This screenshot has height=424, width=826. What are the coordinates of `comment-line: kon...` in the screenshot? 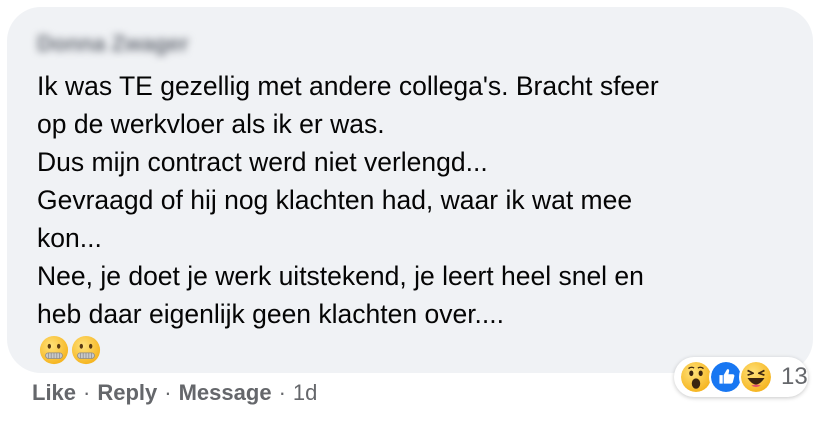 It's located at (69, 238).